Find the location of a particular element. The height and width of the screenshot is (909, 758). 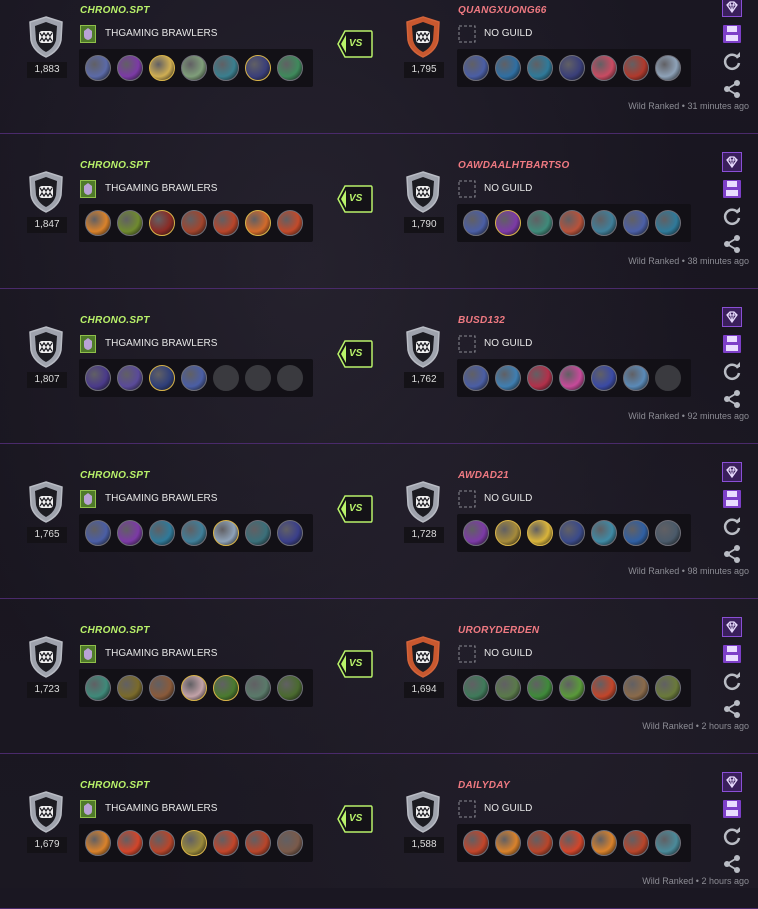

opponent-name-link: QUANGXUONG66 is located at coordinates (502, 10).